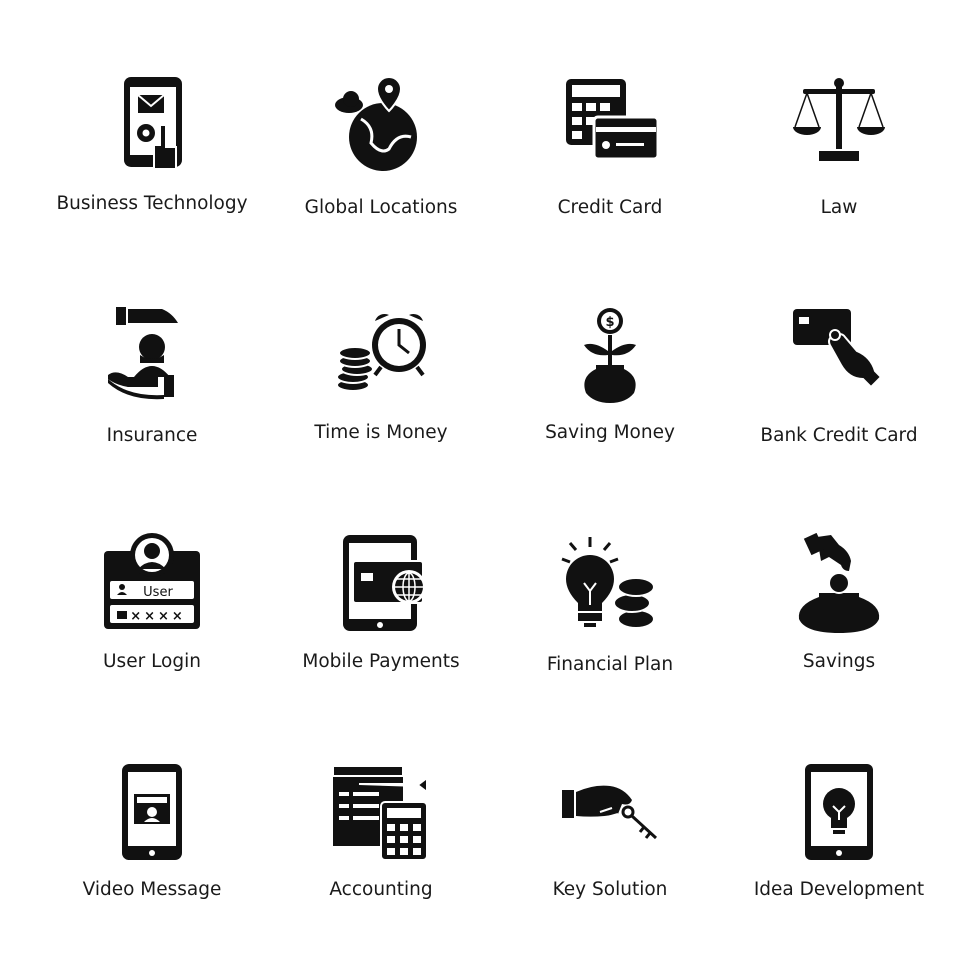 Image resolution: width=980 pixels, height=980 pixels. I want to click on mobile-settings-touch-icon, so click(152, 125).